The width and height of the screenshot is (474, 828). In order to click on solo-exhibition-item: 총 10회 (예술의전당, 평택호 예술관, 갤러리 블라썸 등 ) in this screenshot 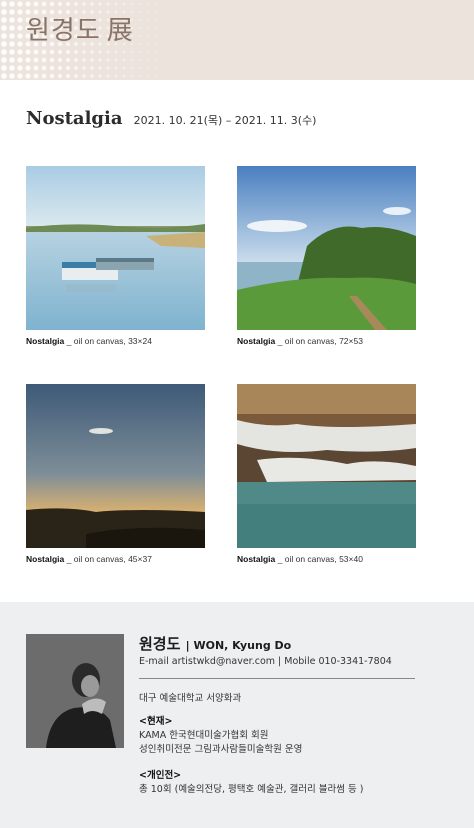, I will do `click(251, 789)`.